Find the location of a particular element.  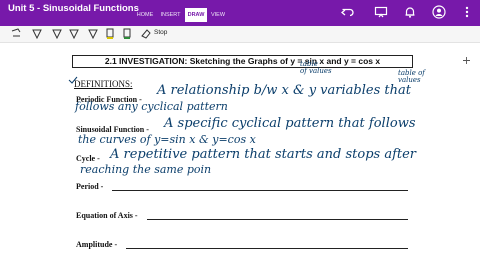

tab-home: HOME is located at coordinates (145, 15).